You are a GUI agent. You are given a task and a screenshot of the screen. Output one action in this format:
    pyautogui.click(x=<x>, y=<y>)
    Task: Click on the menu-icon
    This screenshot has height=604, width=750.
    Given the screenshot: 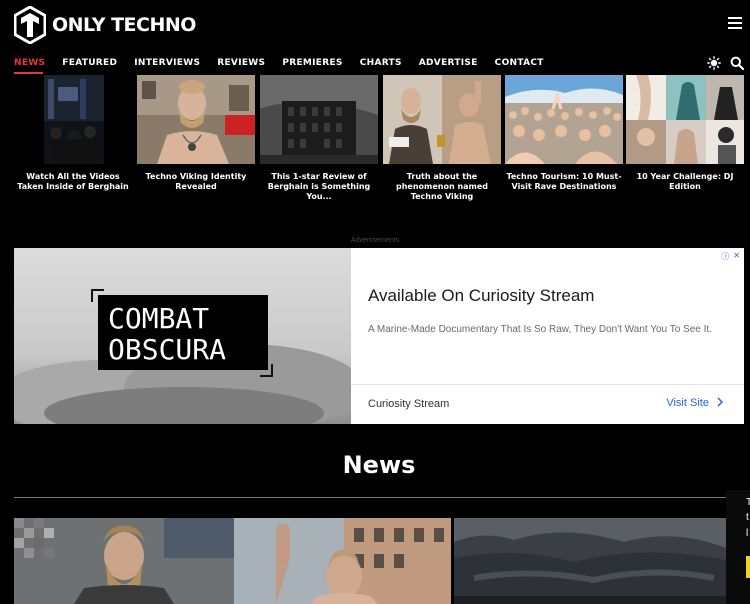 What is the action you would take?
    pyautogui.click(x=735, y=23)
    